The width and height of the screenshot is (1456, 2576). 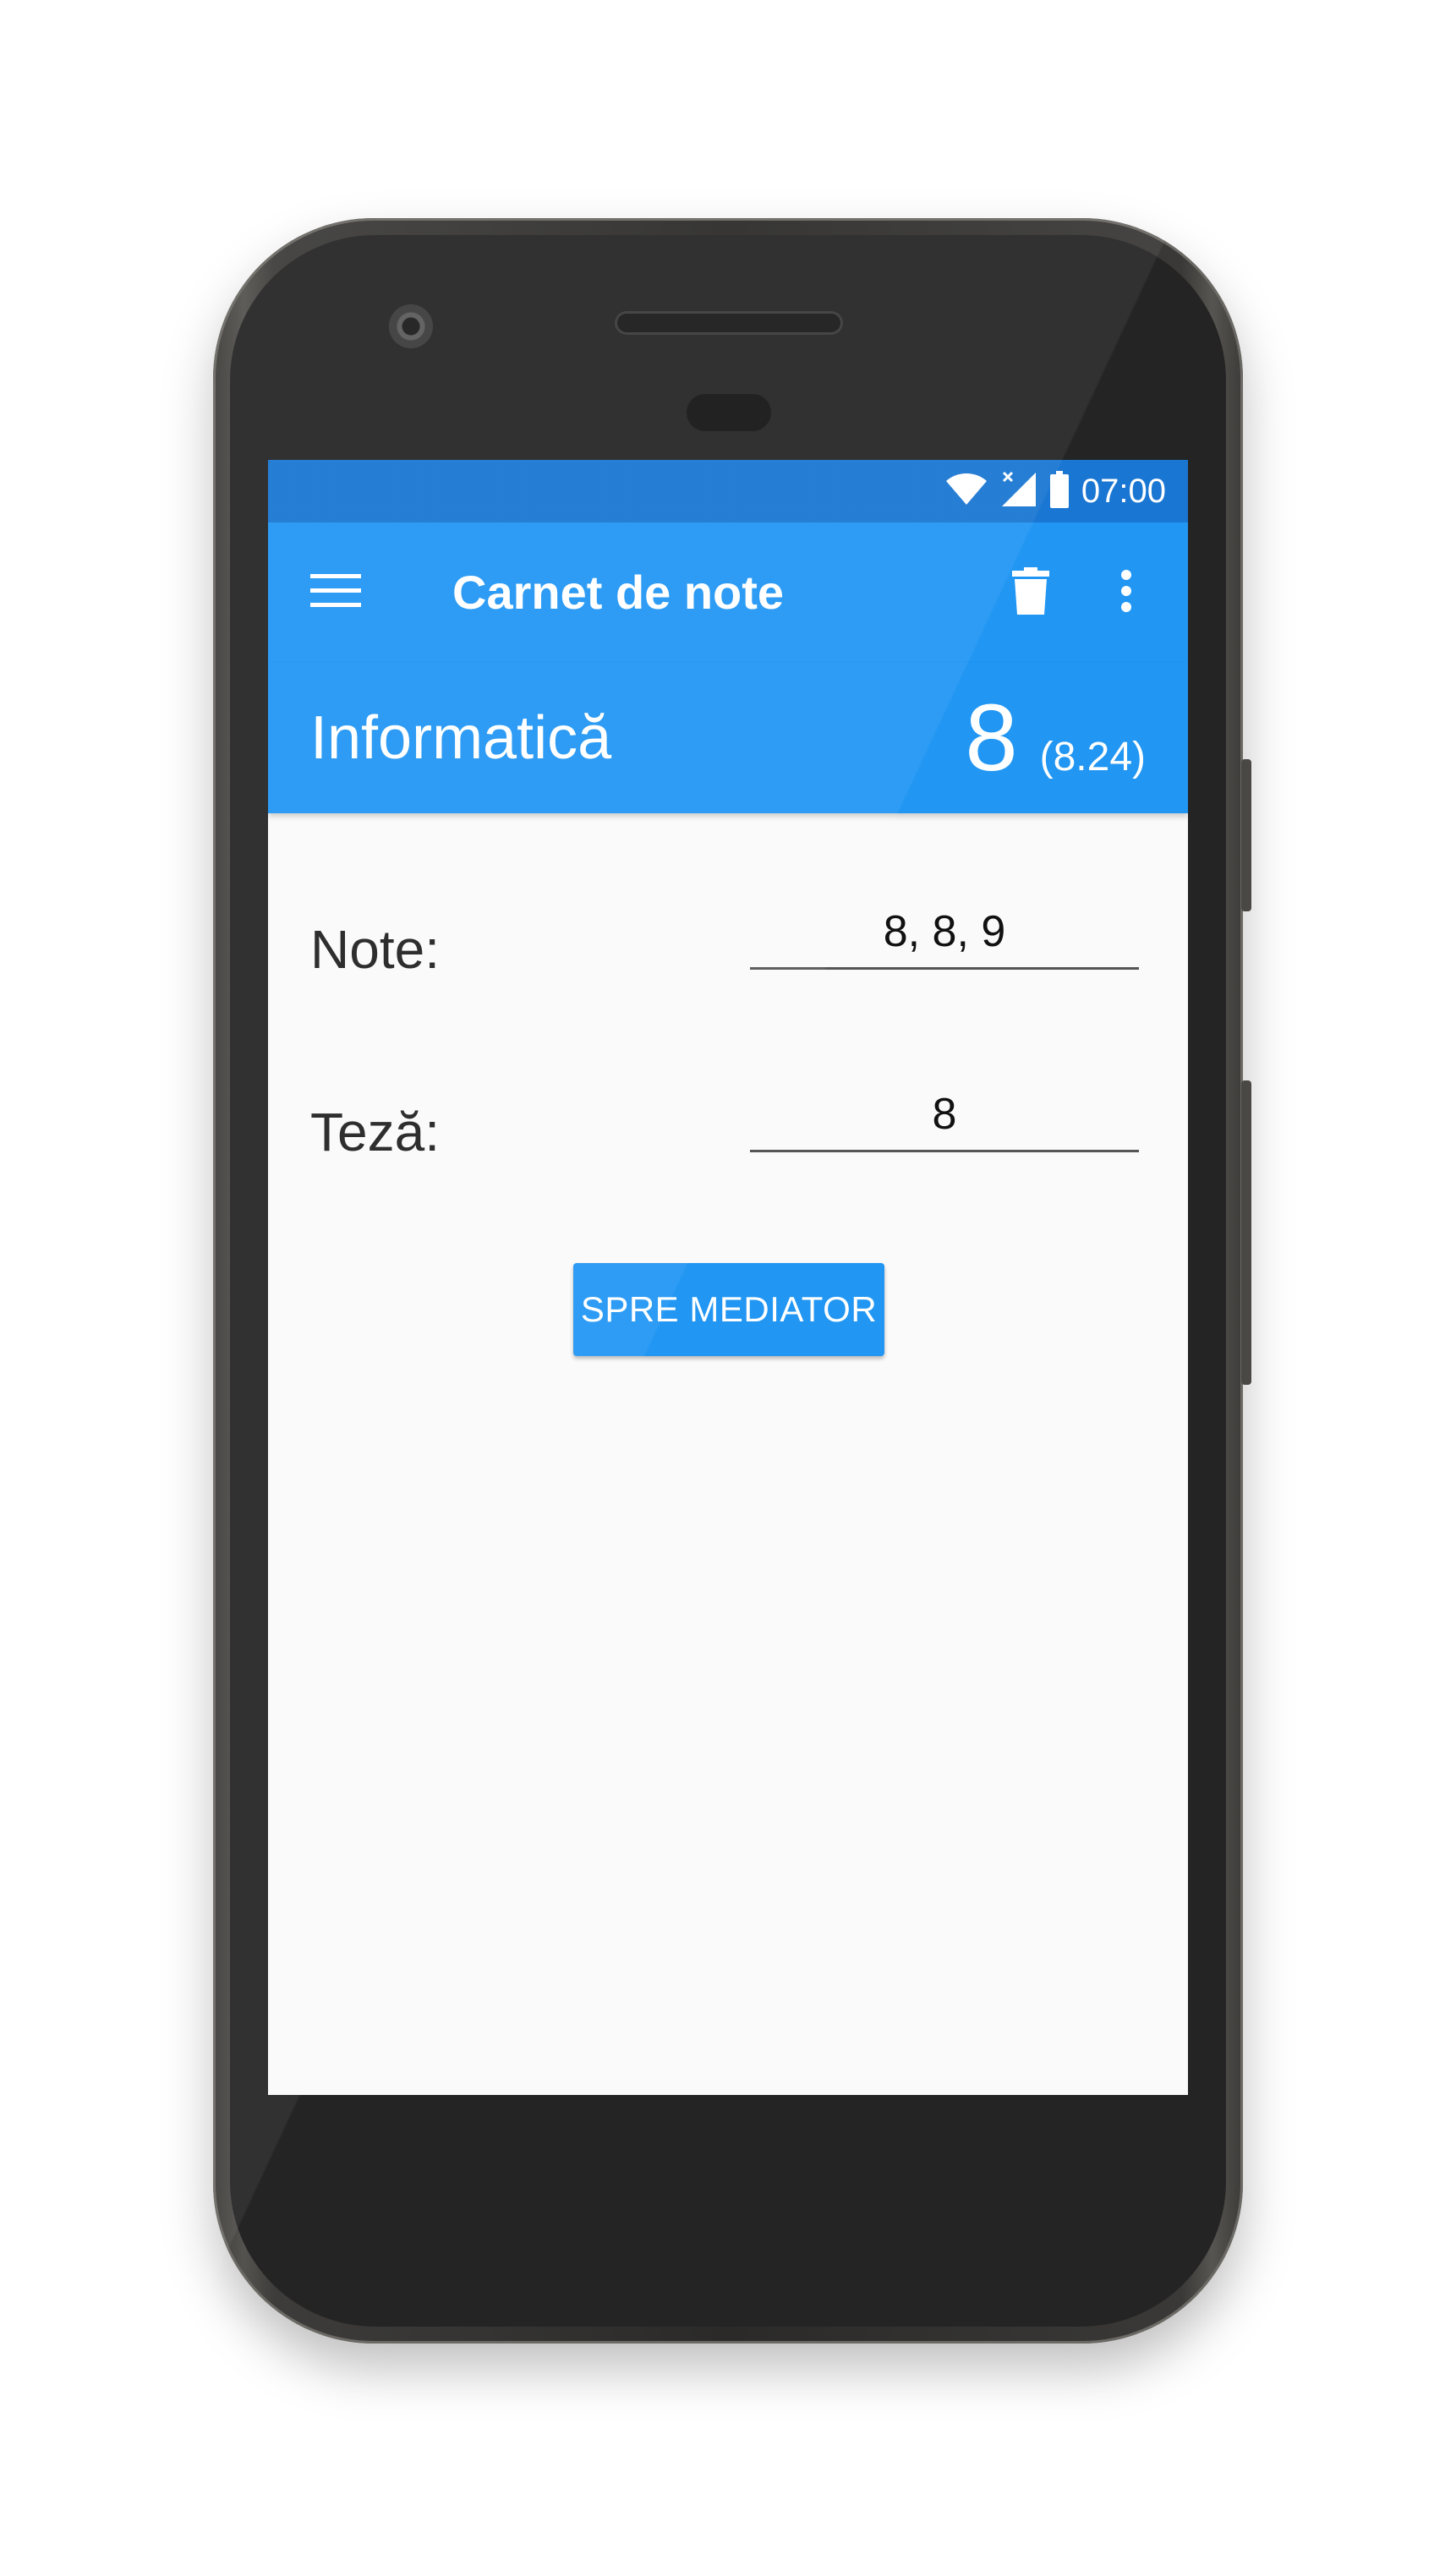 What do you see at coordinates (1123, 491) in the screenshot?
I see `status-time: 07:00` at bounding box center [1123, 491].